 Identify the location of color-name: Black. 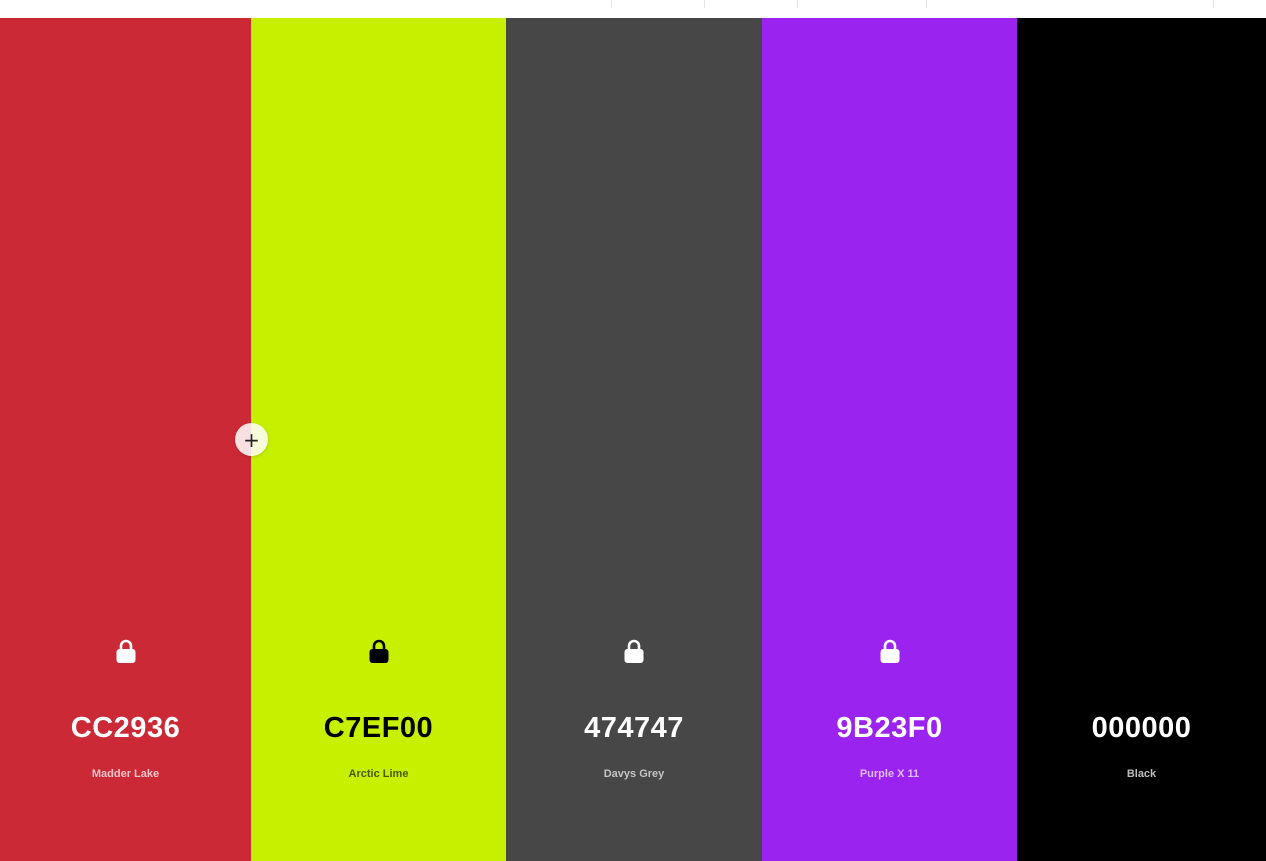
(1141, 774).